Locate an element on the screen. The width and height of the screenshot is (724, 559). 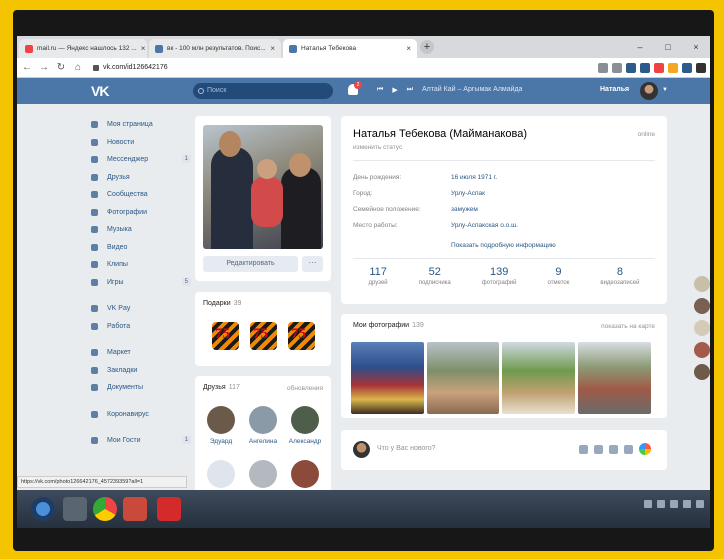
camera-icon is located at coordinates (583, 449).